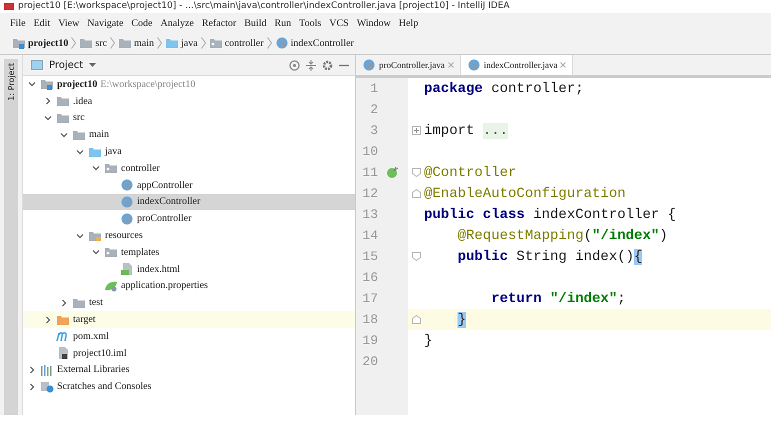 This screenshot has height=422, width=771. What do you see at coordinates (105, 23) in the screenshot?
I see `menu-item: Navigate` at bounding box center [105, 23].